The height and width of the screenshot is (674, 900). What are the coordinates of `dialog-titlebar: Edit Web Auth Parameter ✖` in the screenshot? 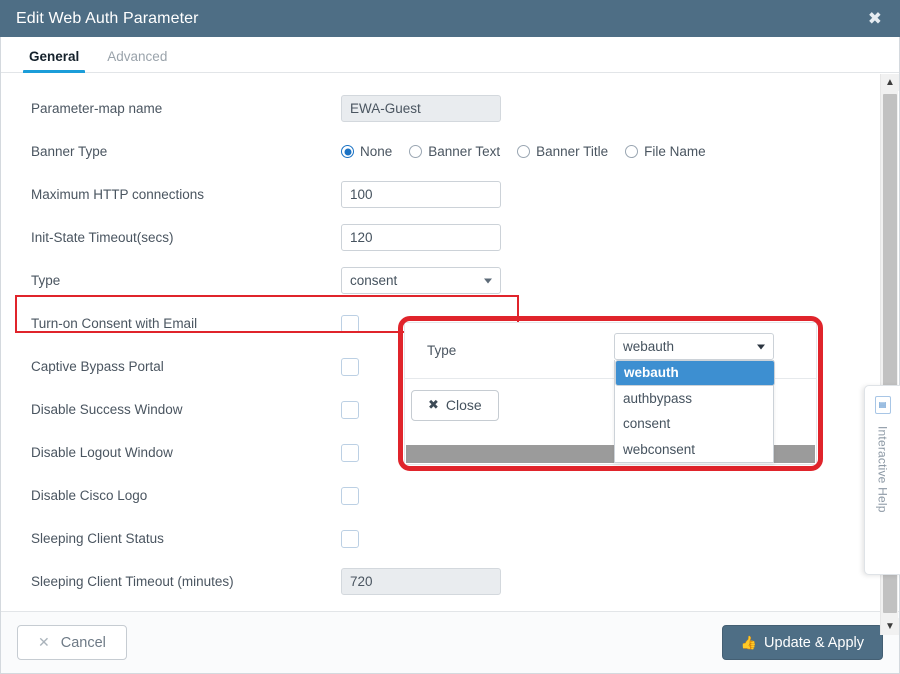 It's located at (450, 18).